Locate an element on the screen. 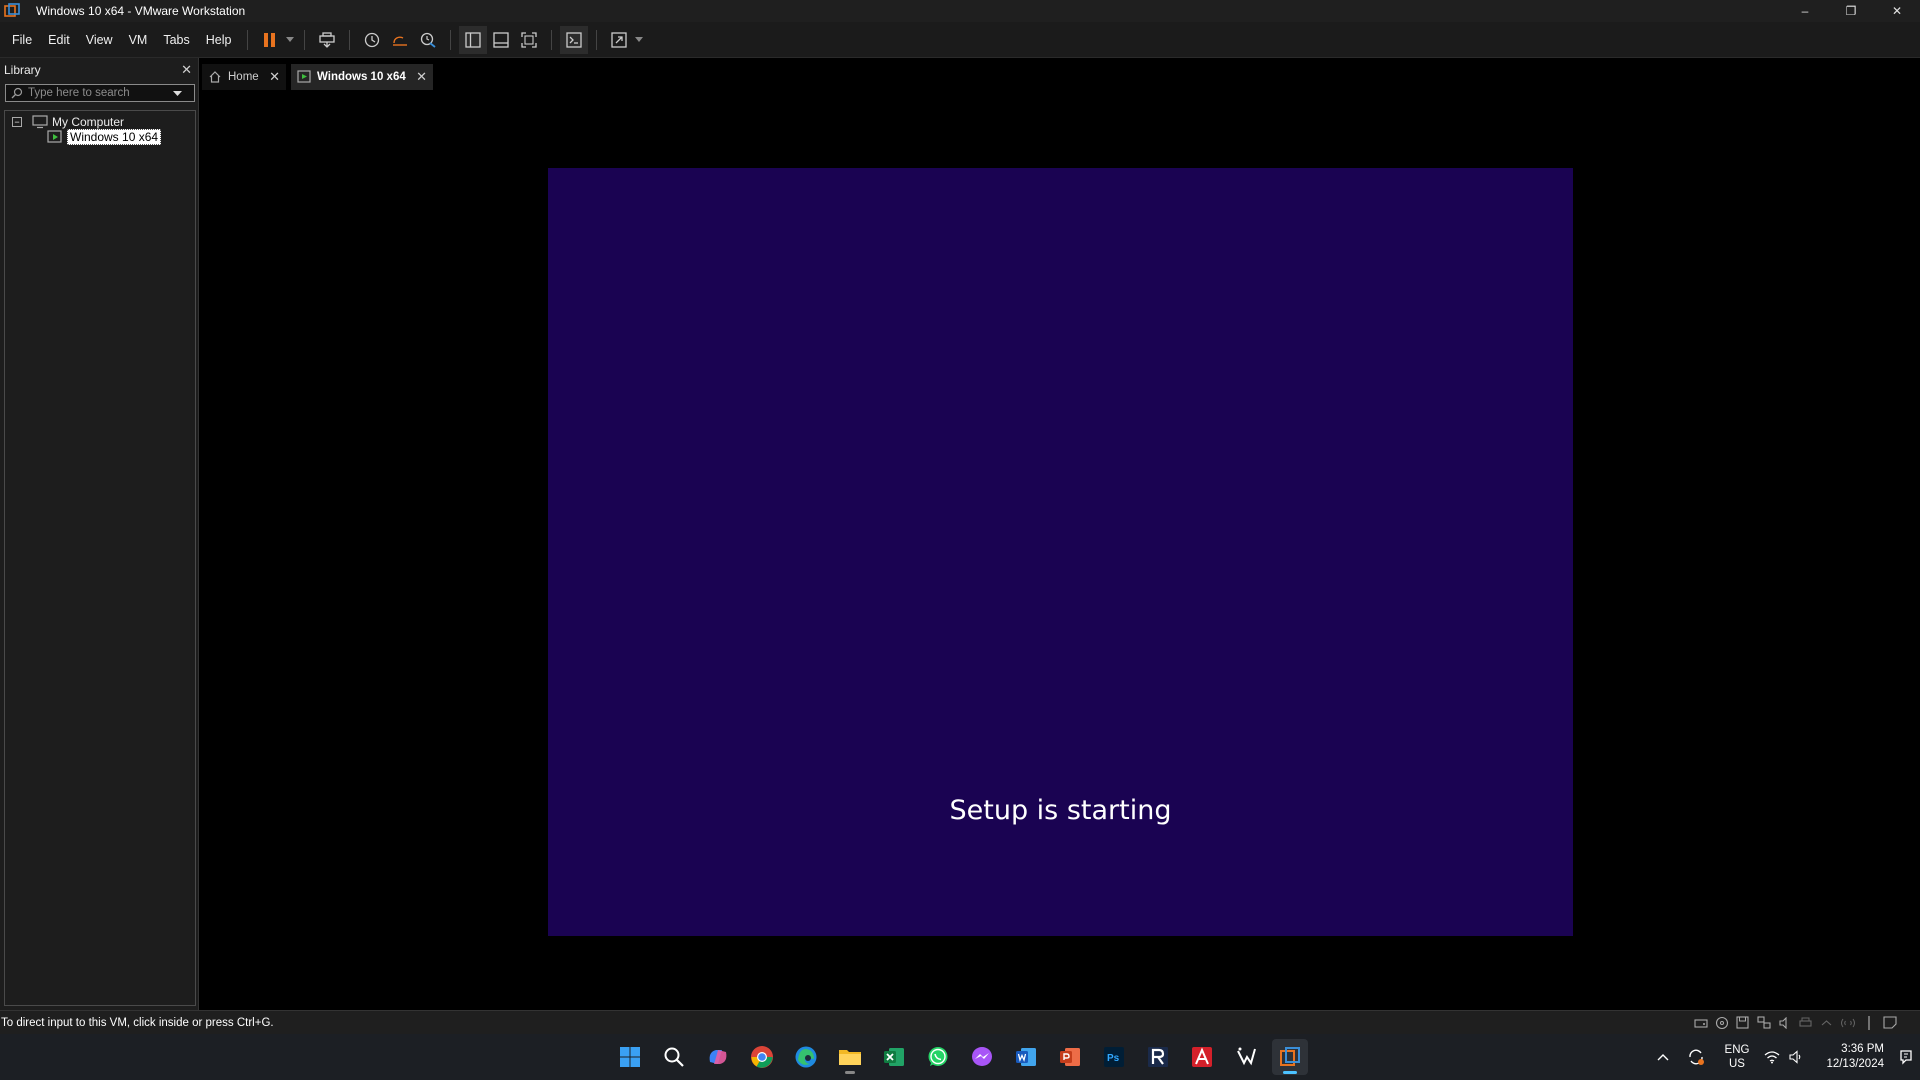 This screenshot has width=1920, height=1080. close-button: ✕ is located at coordinates (1897, 11).